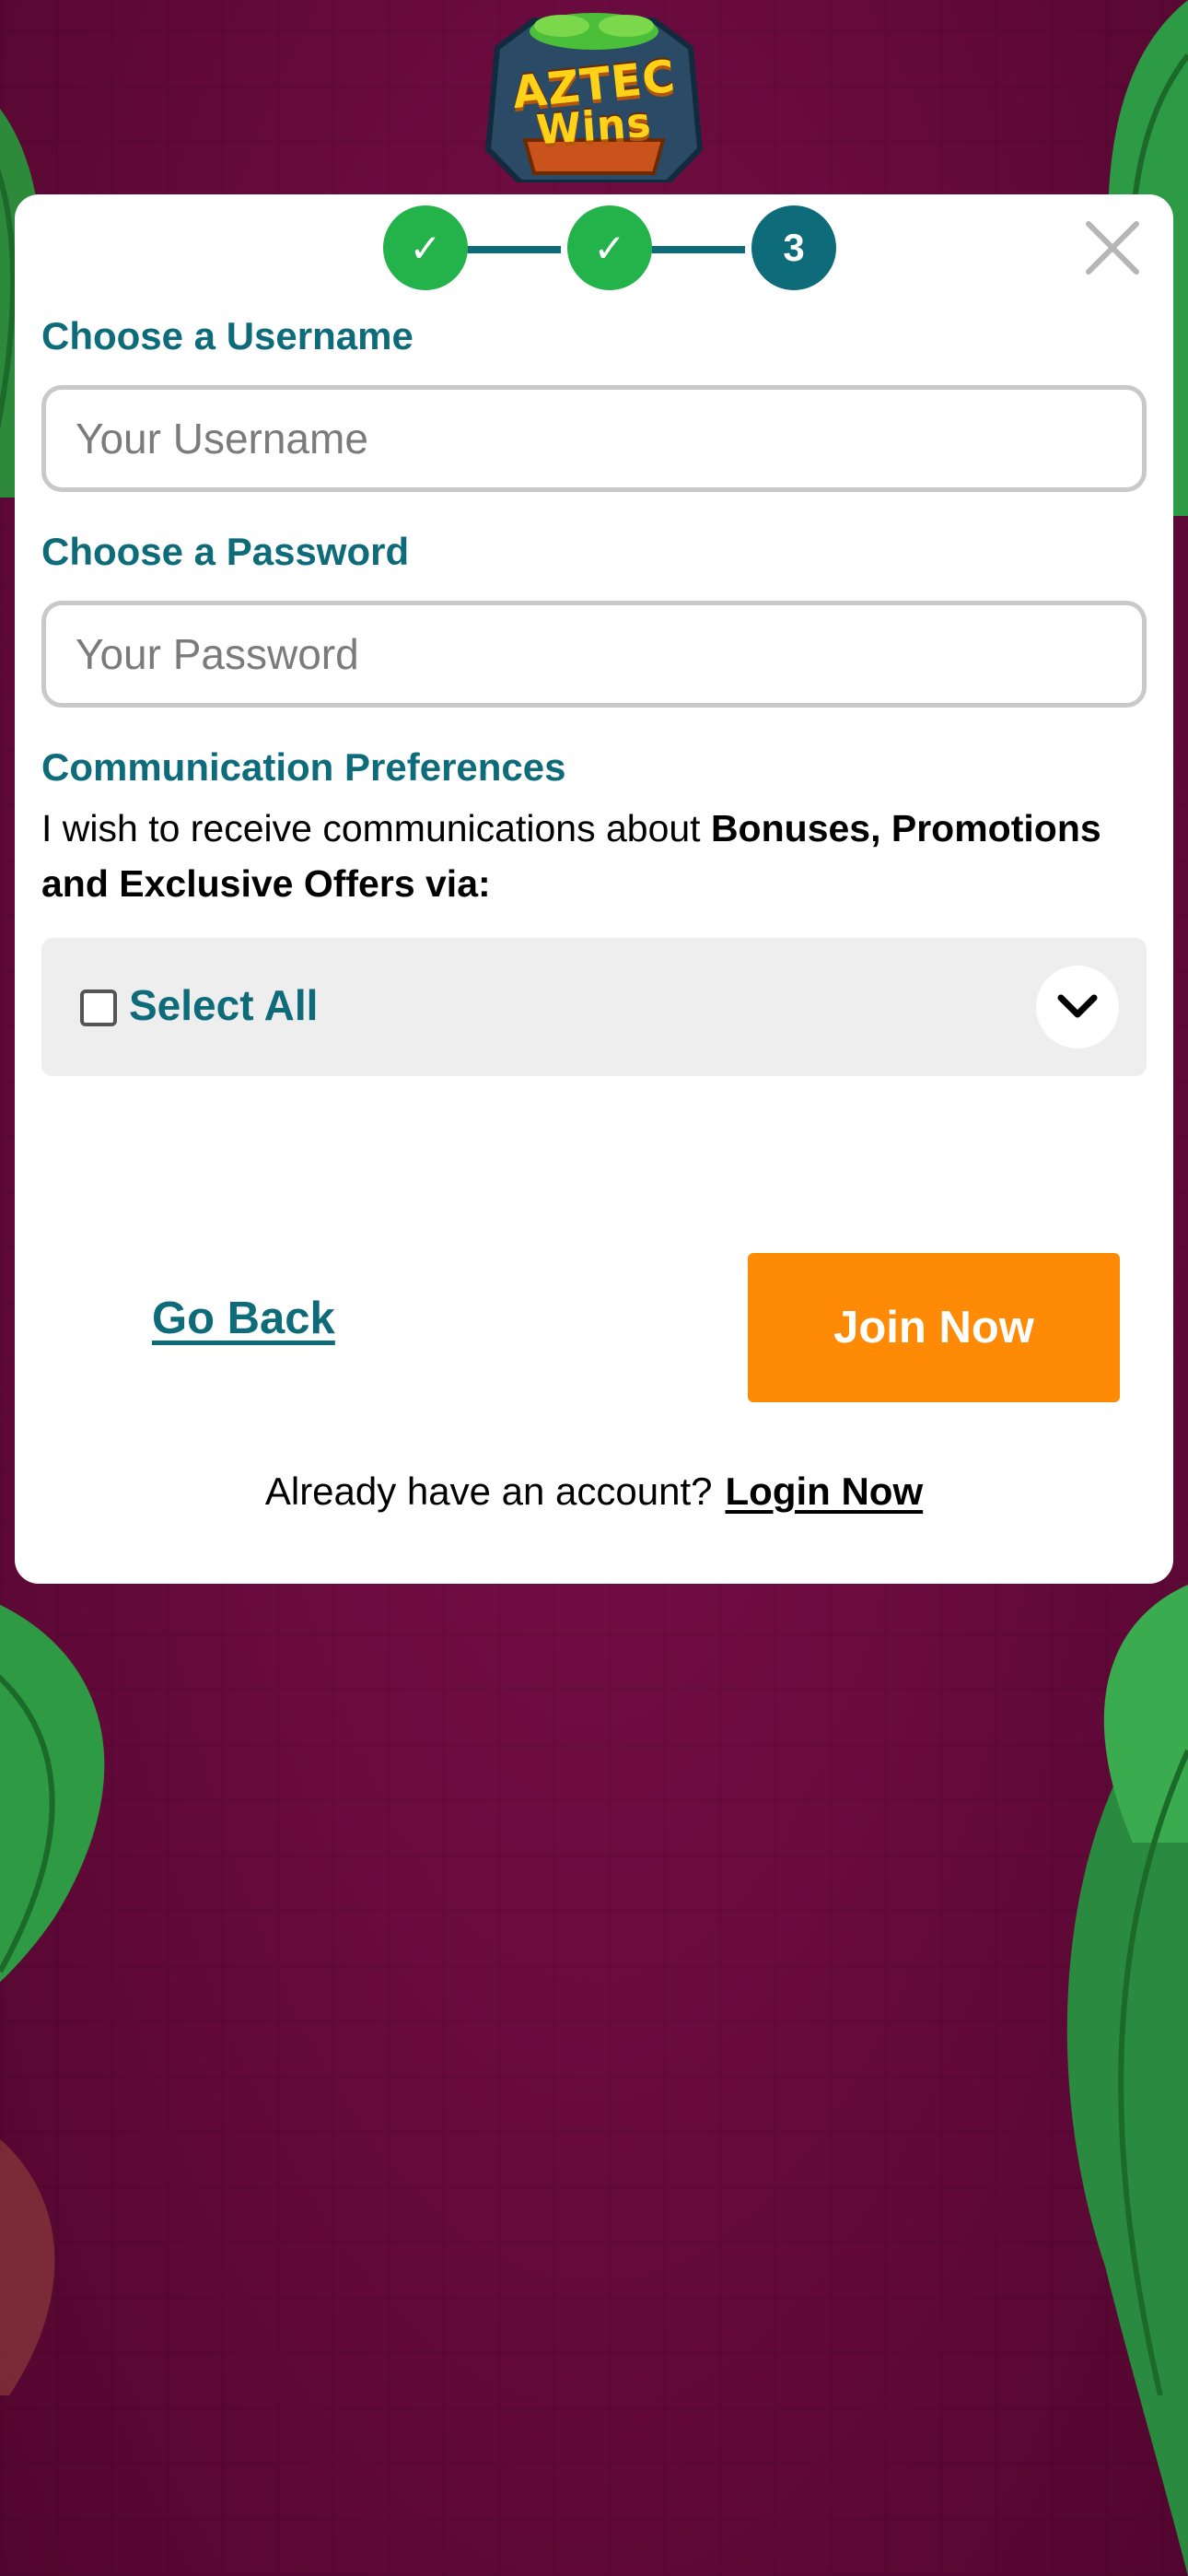  What do you see at coordinates (243, 1318) in the screenshot?
I see `go-back-link: Go Back` at bounding box center [243, 1318].